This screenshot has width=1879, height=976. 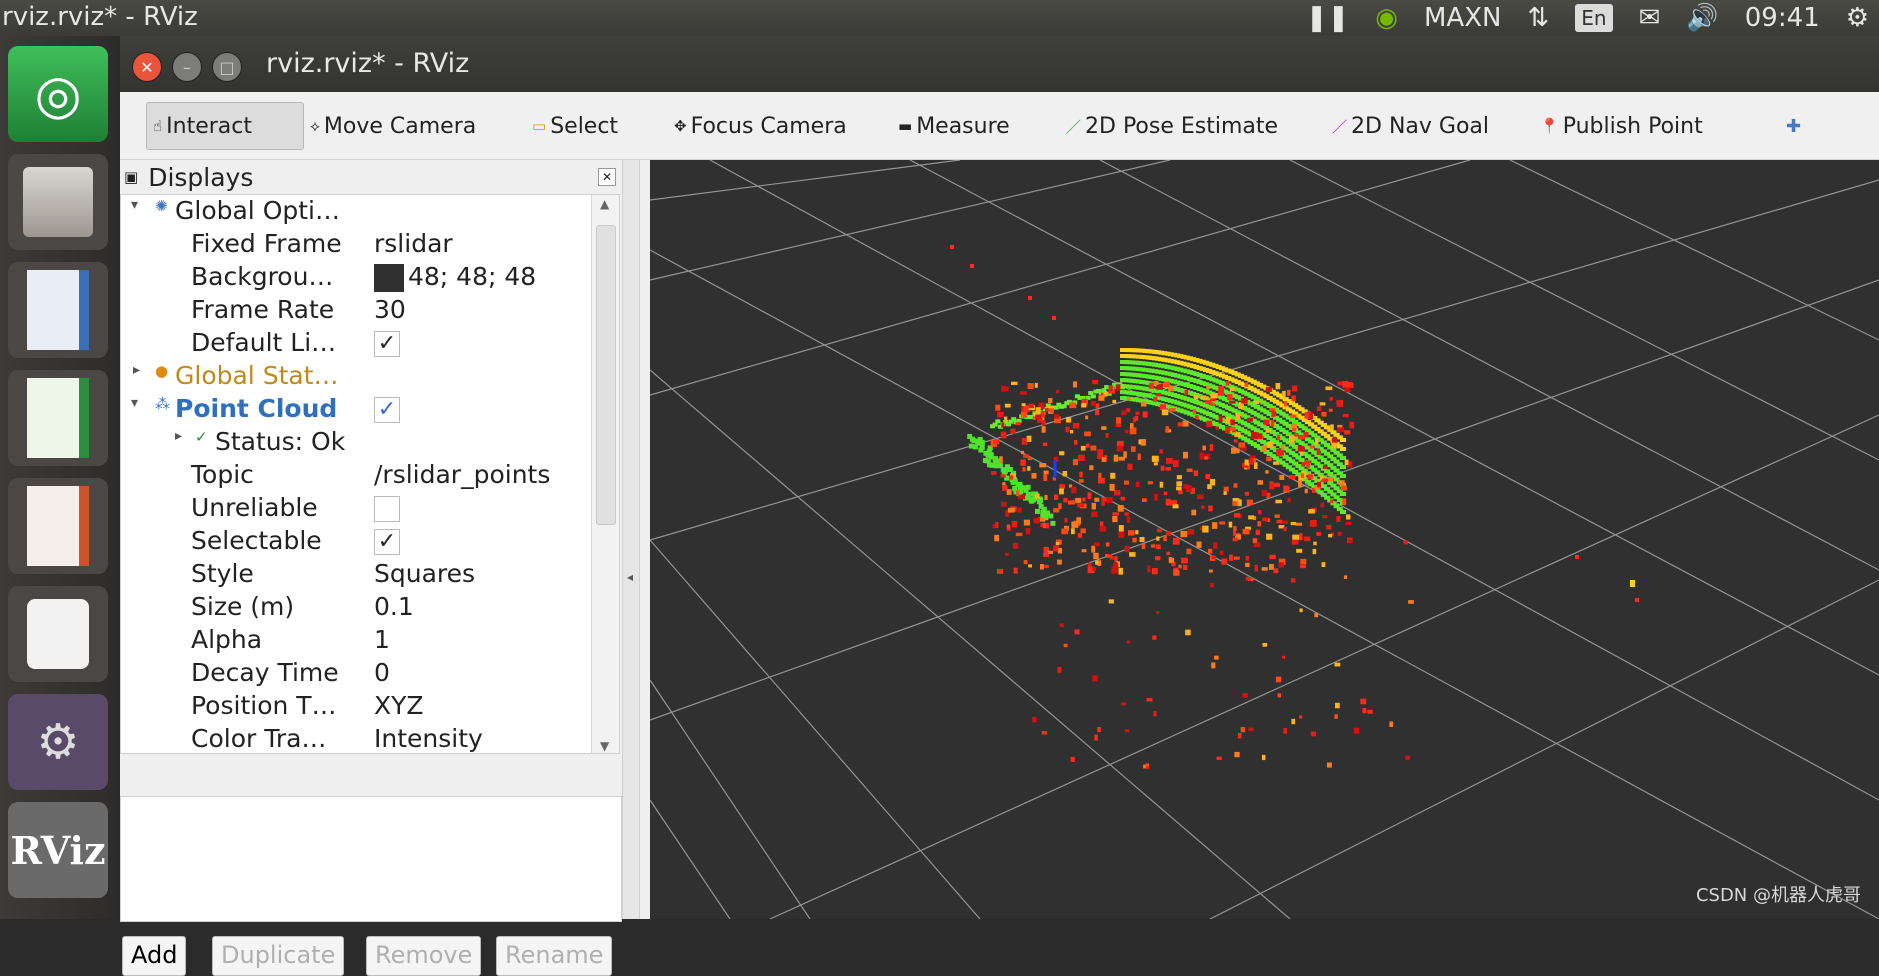 I want to click on mail-icon: ✉, so click(x=1650, y=18).